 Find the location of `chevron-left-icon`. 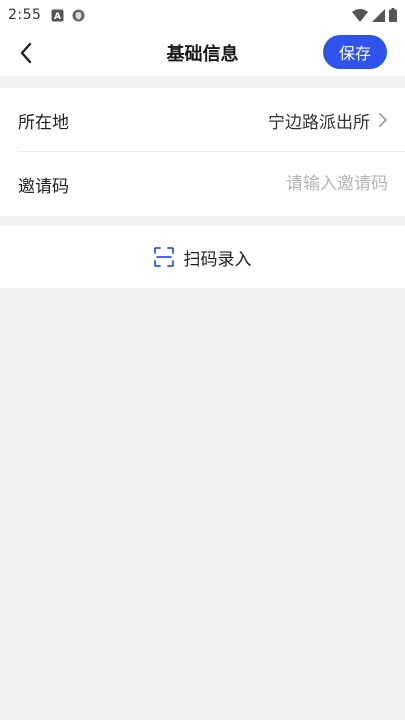

chevron-left-icon is located at coordinates (26, 53).